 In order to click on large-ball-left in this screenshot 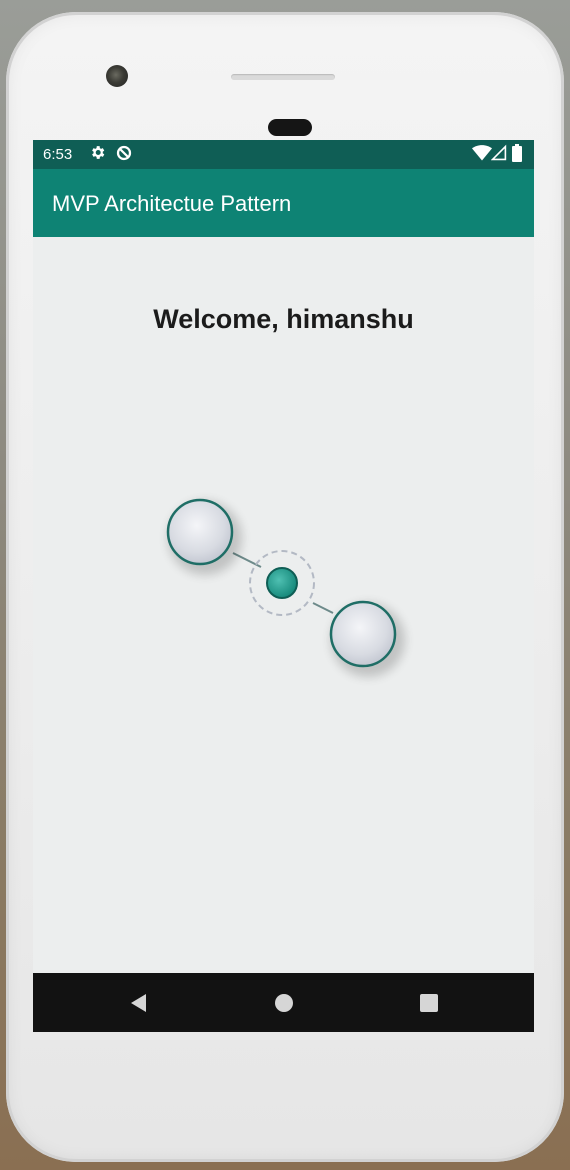, I will do `click(200, 532)`.